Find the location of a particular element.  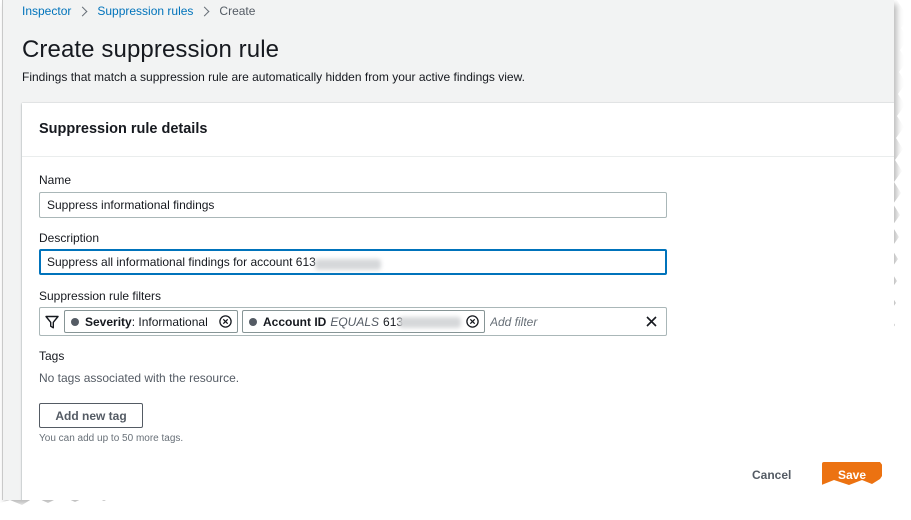

breadcrumb-suppression-rules-link: Suppression rules is located at coordinates (145, 11).